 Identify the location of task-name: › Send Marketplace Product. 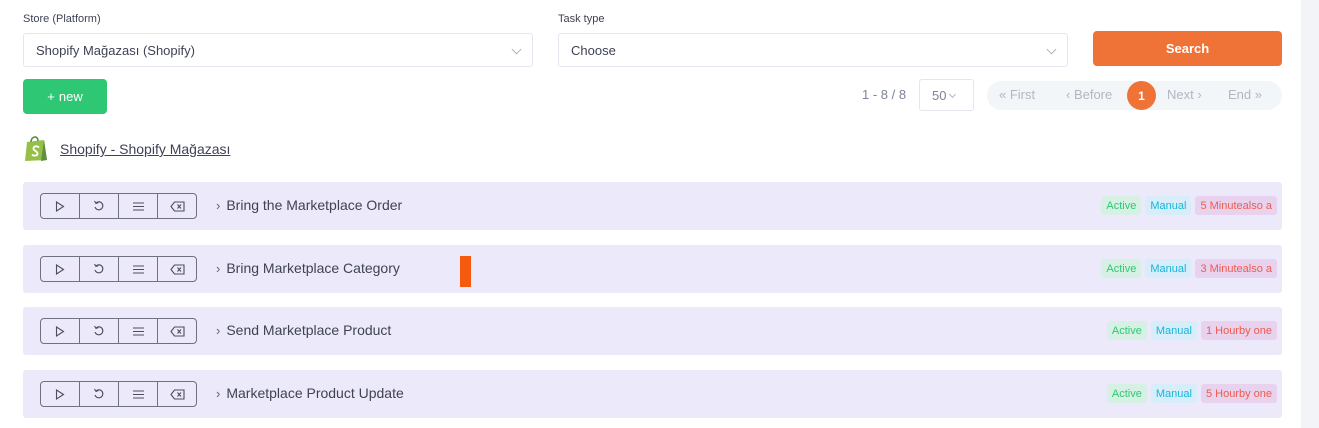
(303, 330).